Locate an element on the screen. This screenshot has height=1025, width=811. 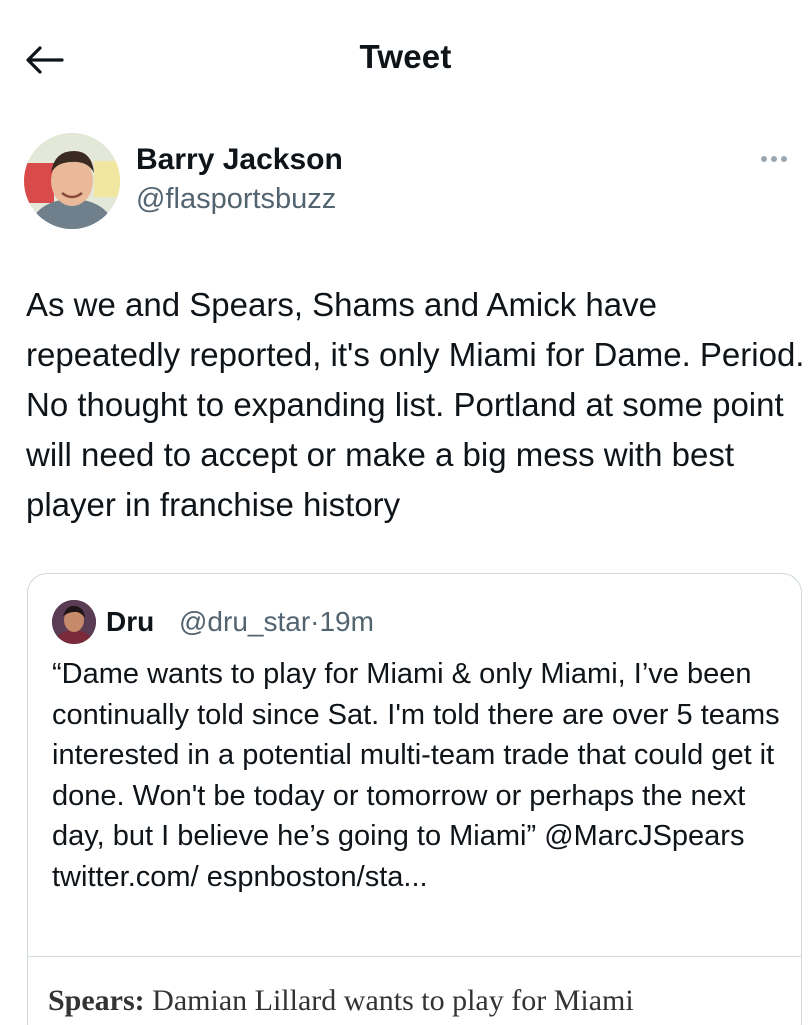
avatar is located at coordinates (72, 181).